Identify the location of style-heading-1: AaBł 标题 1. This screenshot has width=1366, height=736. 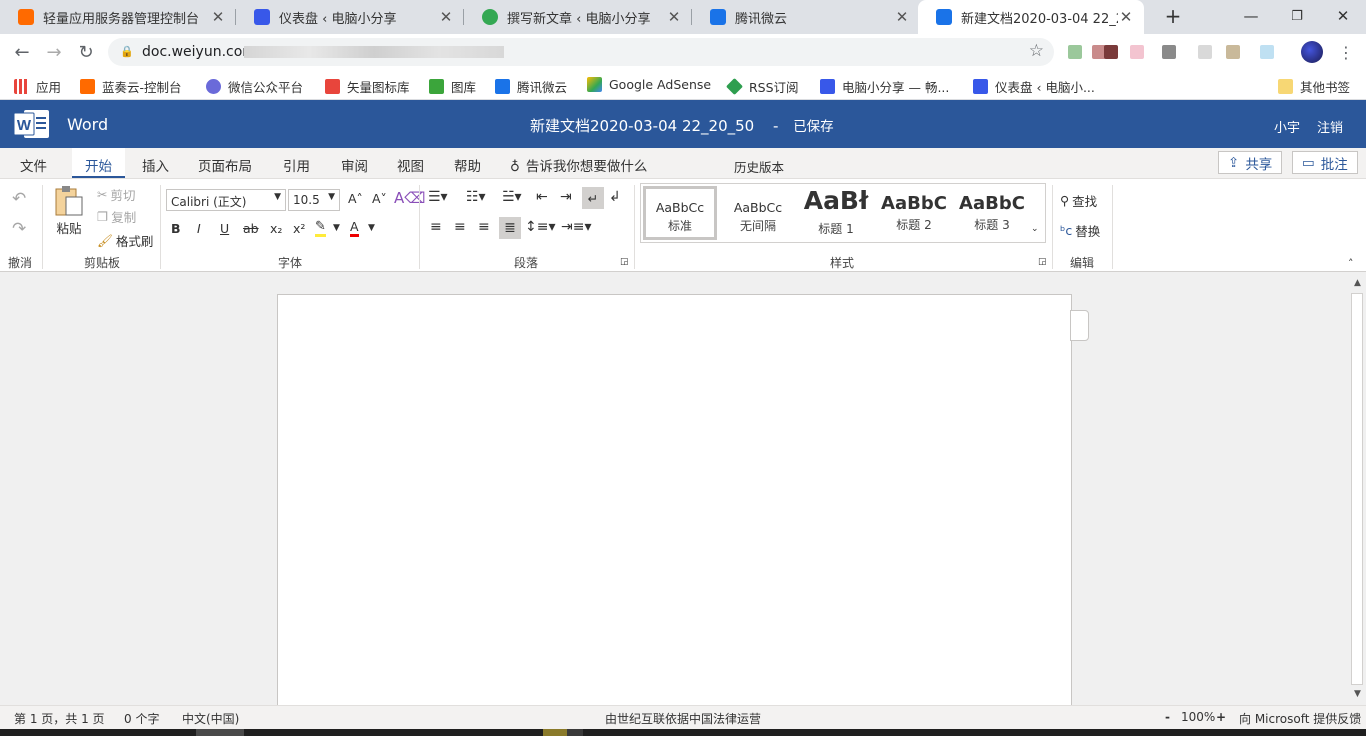
(836, 213).